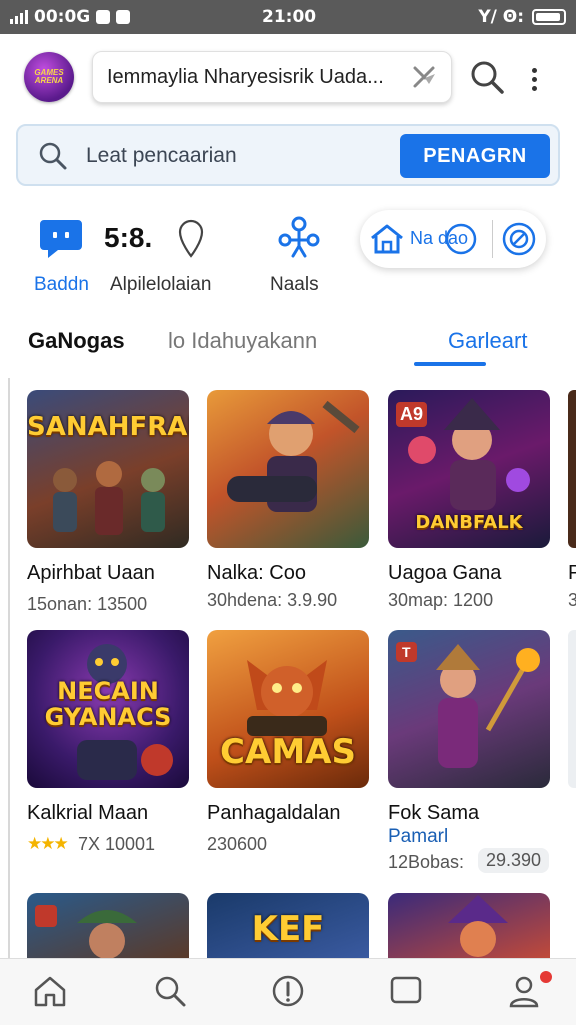 This screenshot has height=1025, width=576. I want to click on tab-idahuyakann: lo Idahuyakann, so click(242, 341).